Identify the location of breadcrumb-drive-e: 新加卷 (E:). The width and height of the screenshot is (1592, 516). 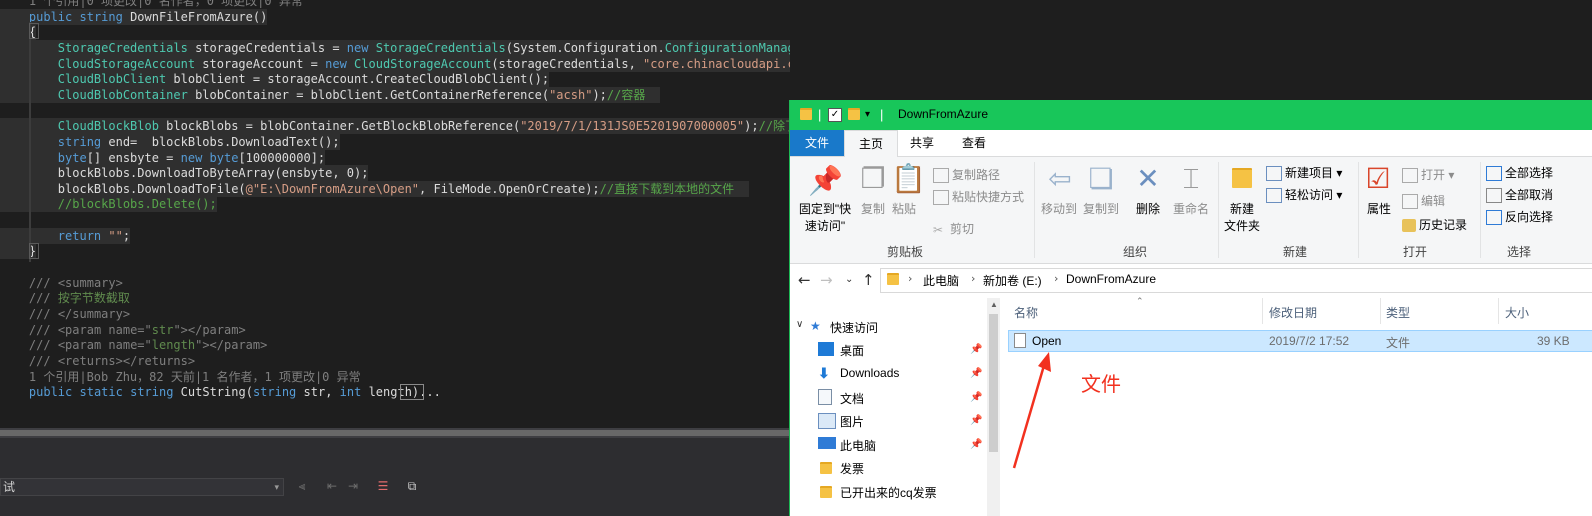
(1012, 280).